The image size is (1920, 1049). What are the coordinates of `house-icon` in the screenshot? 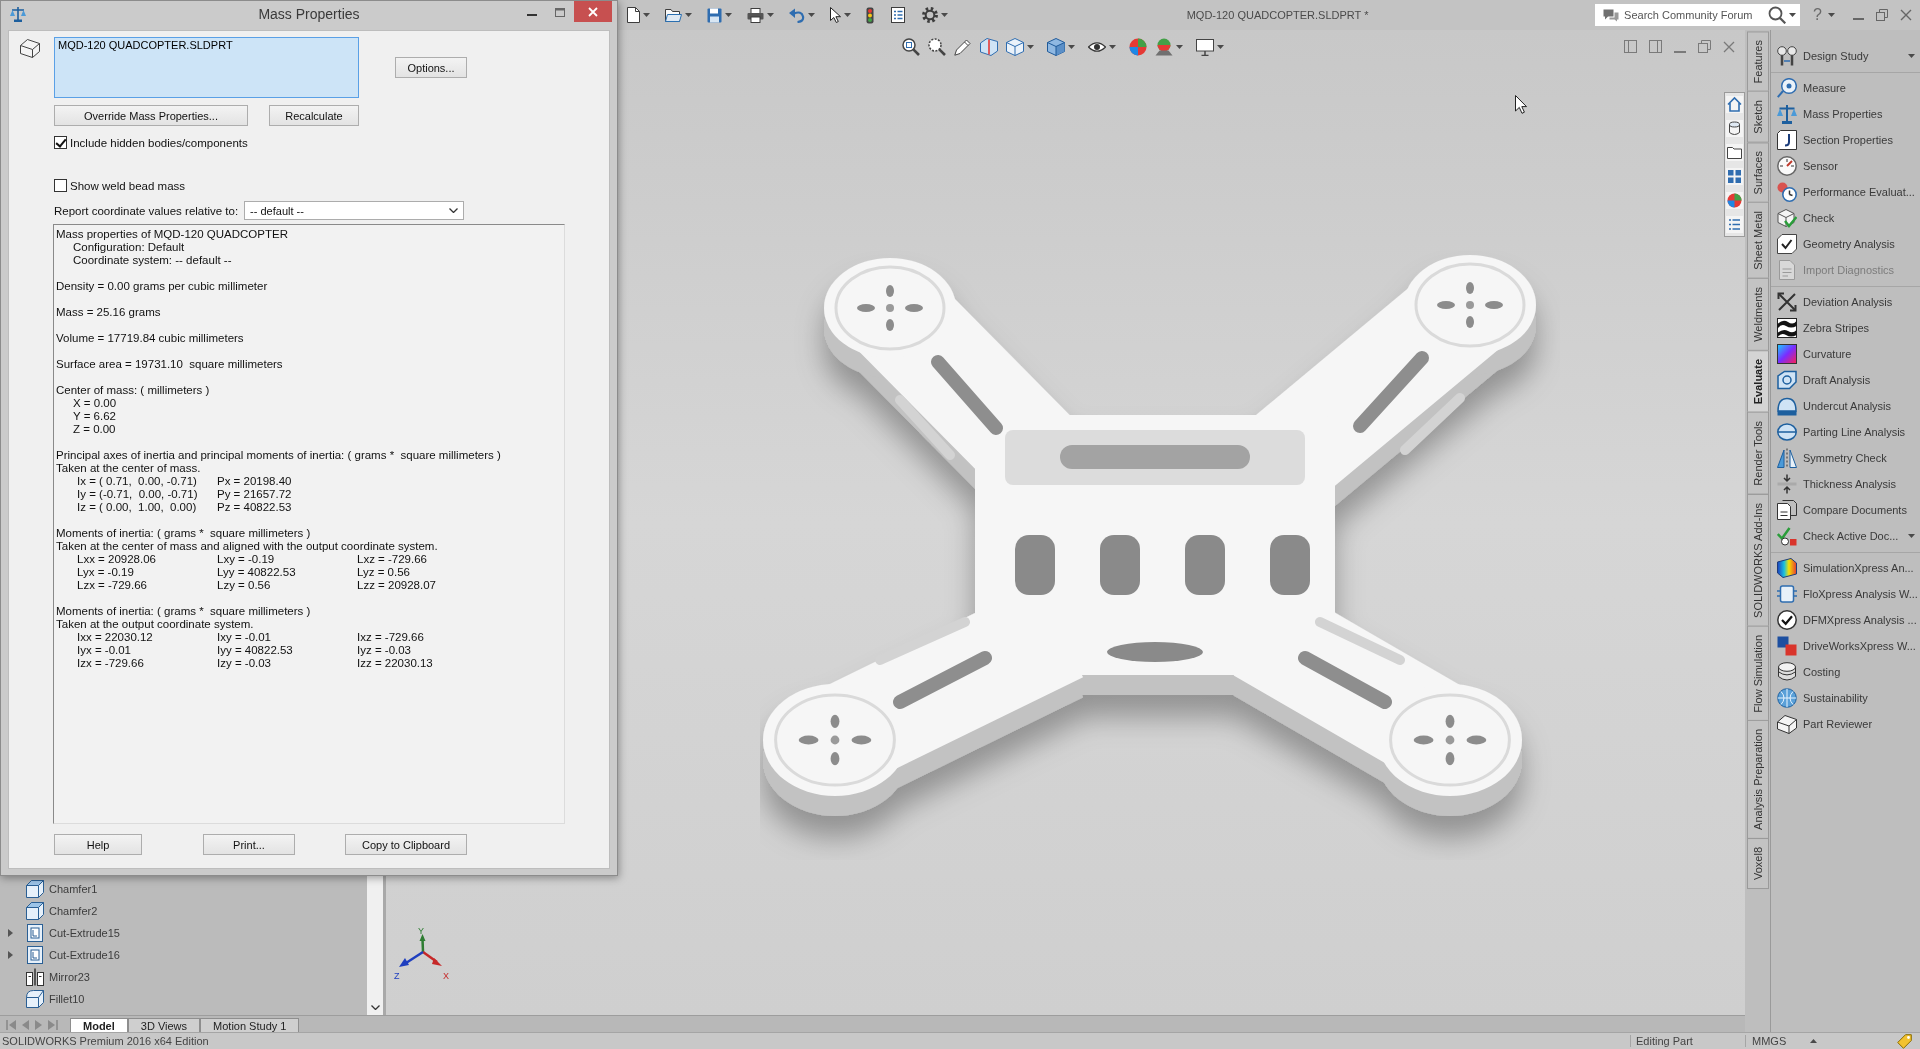 It's located at (1734, 104).